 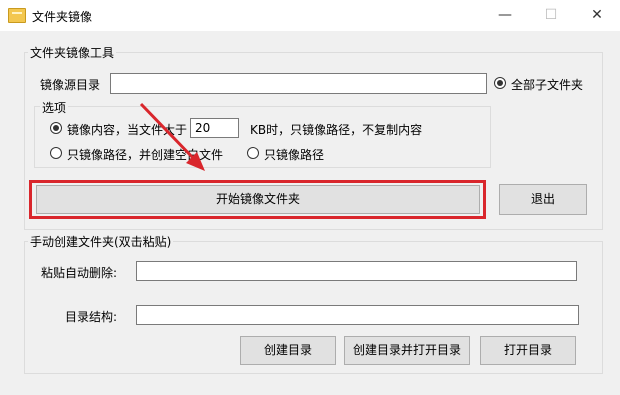 I want to click on manual-create-group-title: 手动创建文件夹(双击粘贴), so click(x=101, y=241).